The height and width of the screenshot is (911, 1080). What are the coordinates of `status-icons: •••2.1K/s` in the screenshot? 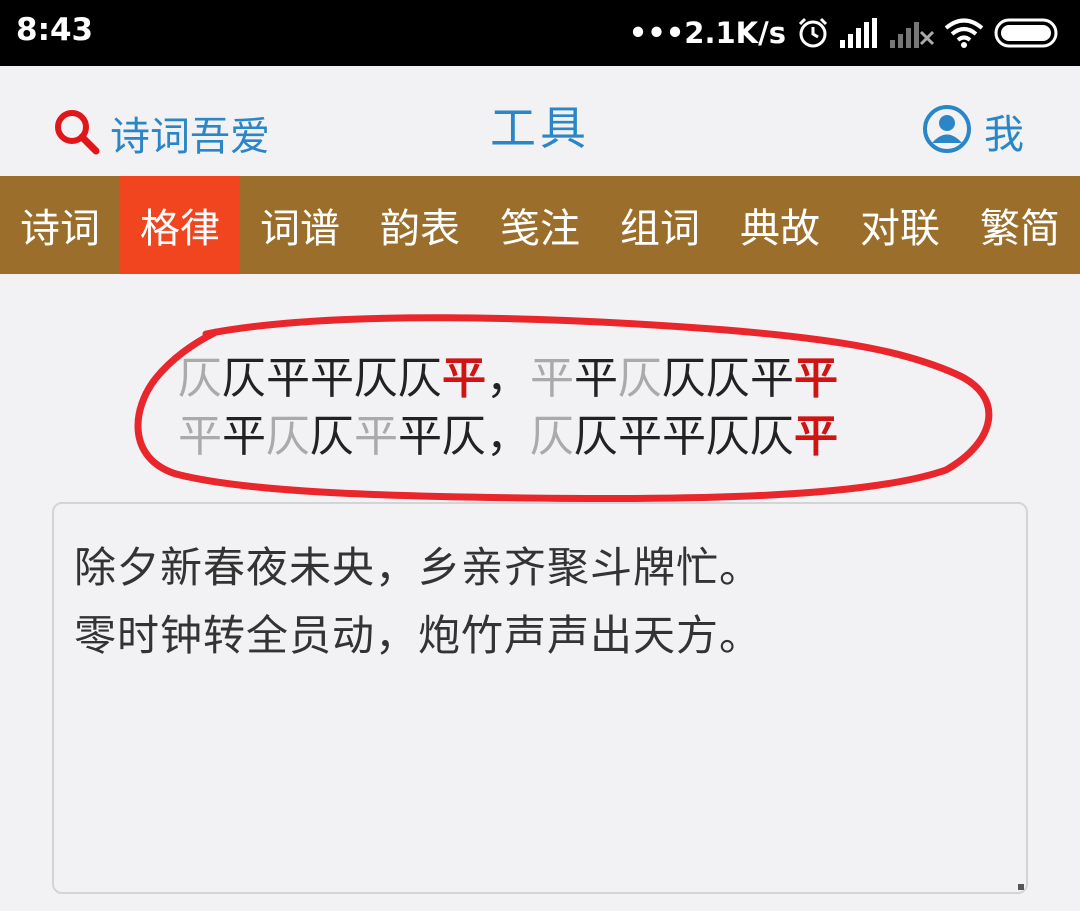 It's located at (845, 33).